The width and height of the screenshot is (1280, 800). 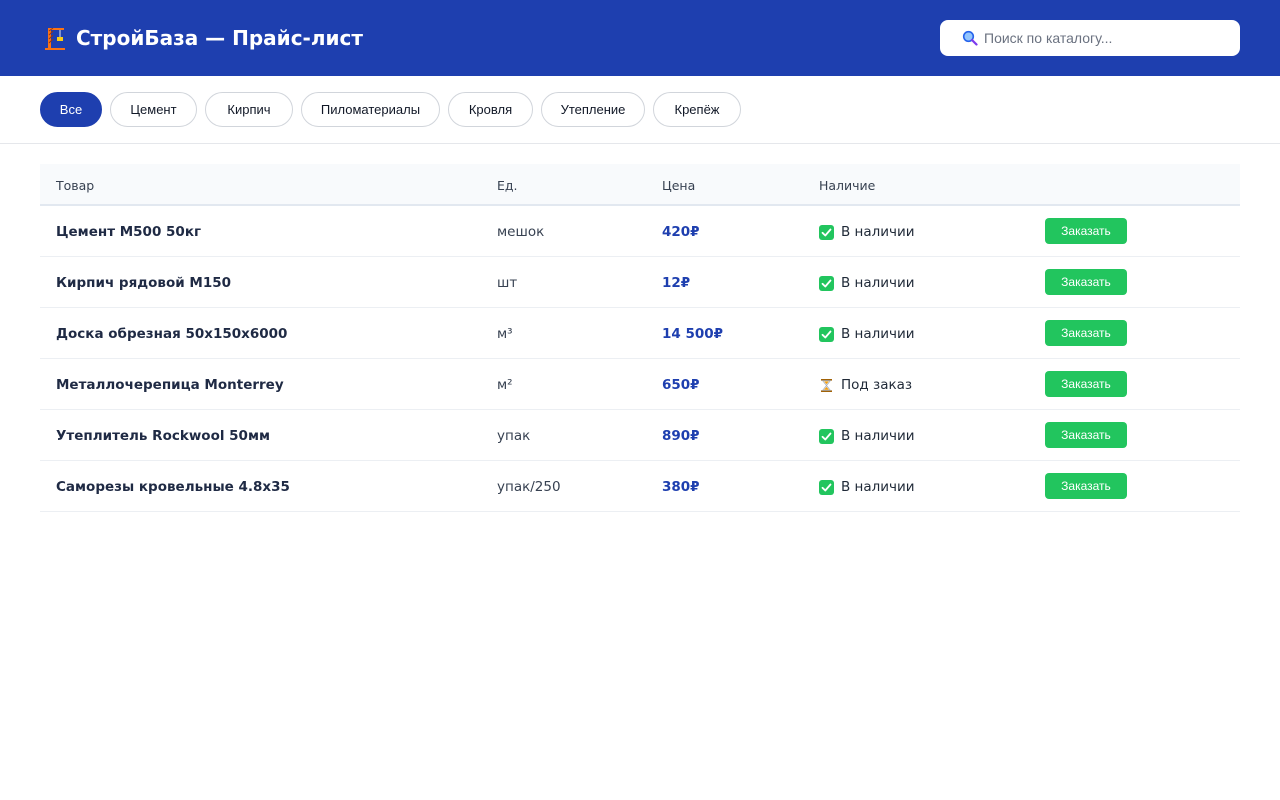 I want to click on filter-chip-insulation: Утепление, so click(x=593, y=109).